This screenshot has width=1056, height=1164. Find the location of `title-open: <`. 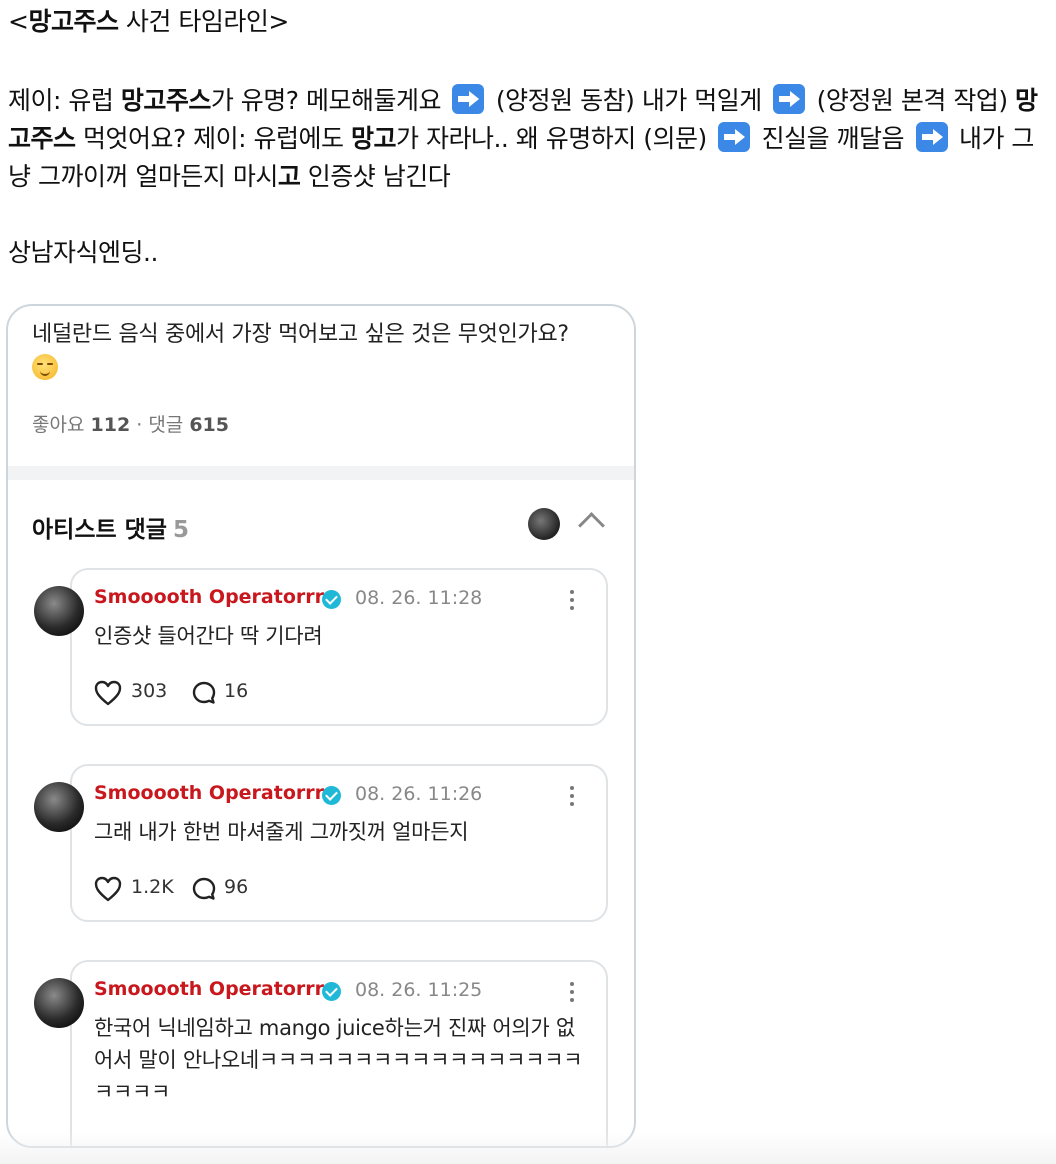

title-open: < is located at coordinates (18, 21).